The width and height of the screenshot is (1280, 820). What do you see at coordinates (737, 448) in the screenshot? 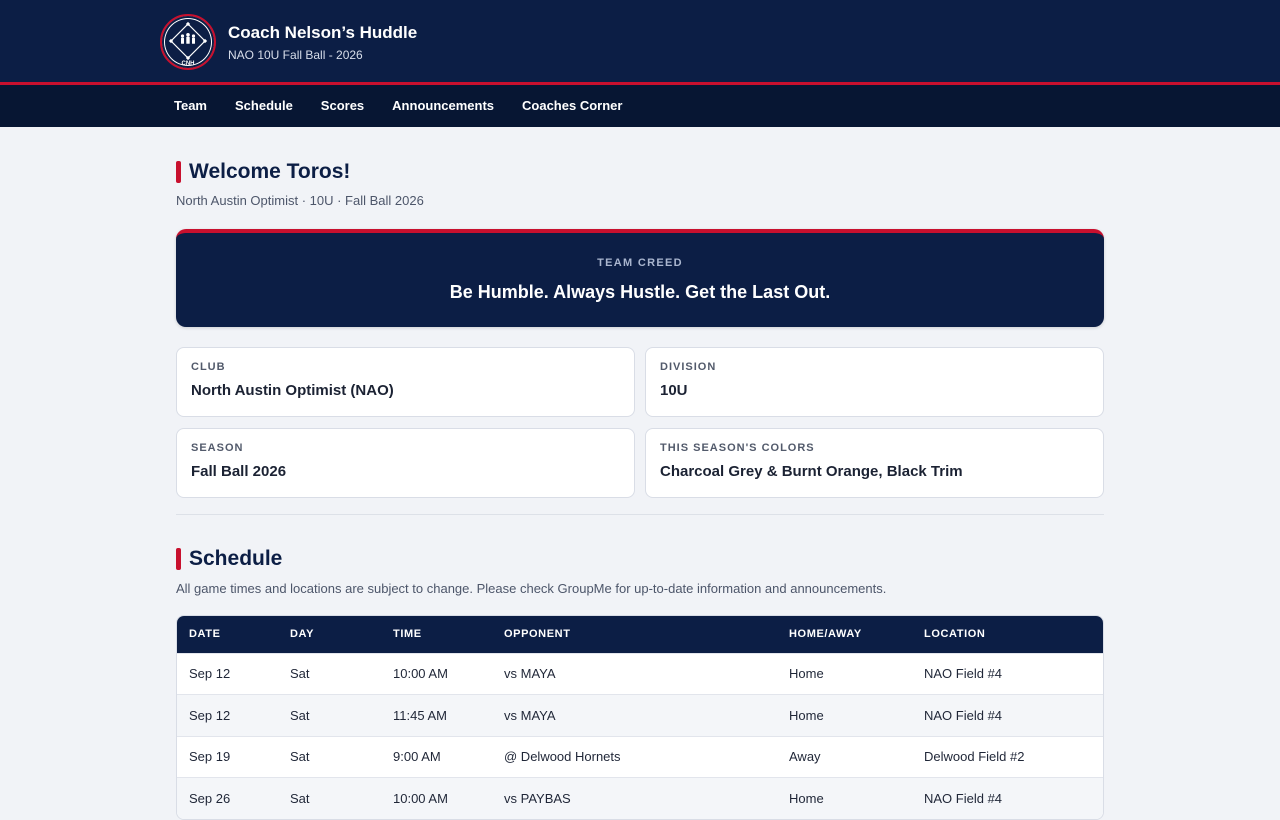
I see `info-label: THIS SEASON'S COLORS` at bounding box center [737, 448].